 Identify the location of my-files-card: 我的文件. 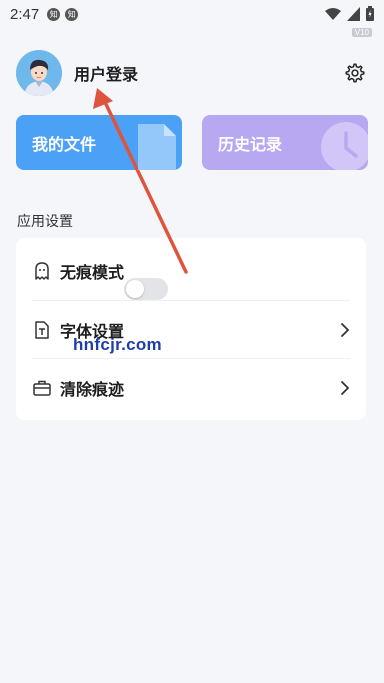
(99, 142).